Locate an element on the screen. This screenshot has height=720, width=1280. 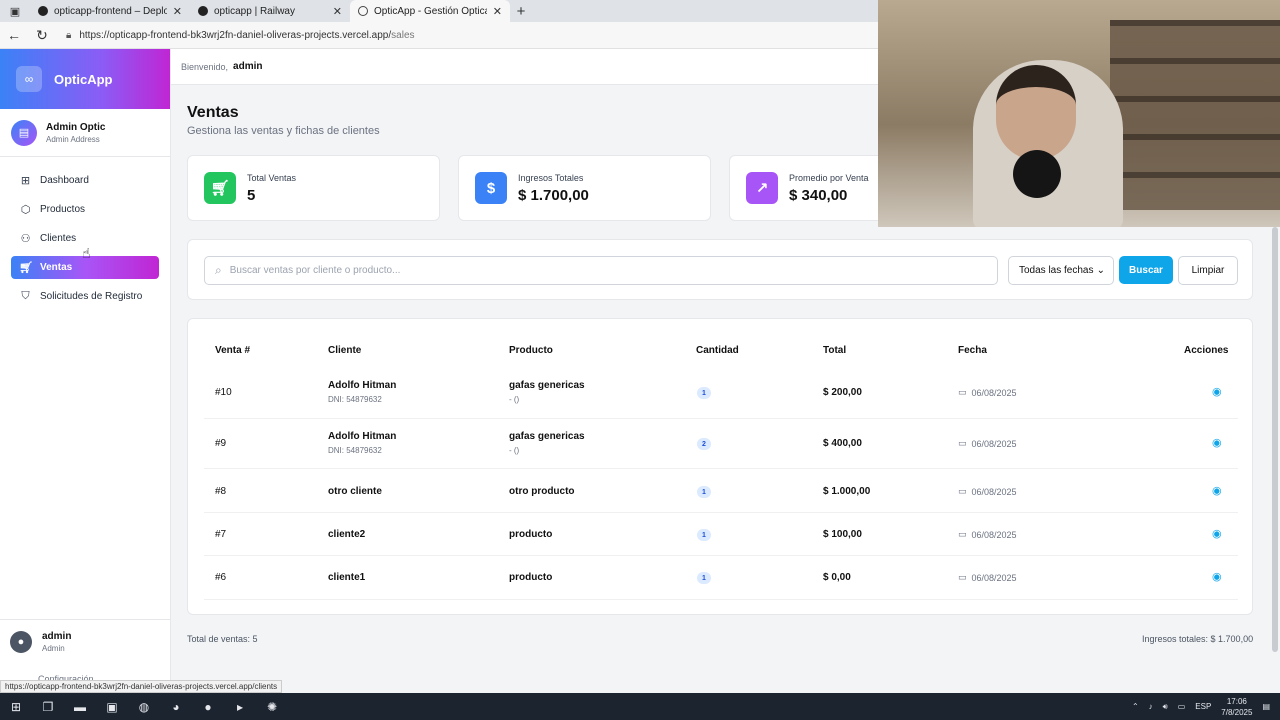
lock-icon: 🔒︎ is located at coordinates (69, 35).